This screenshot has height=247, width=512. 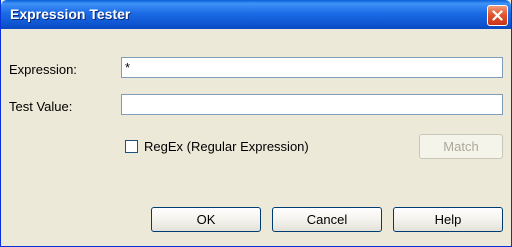 I want to click on expression-input: *, so click(x=312, y=67).